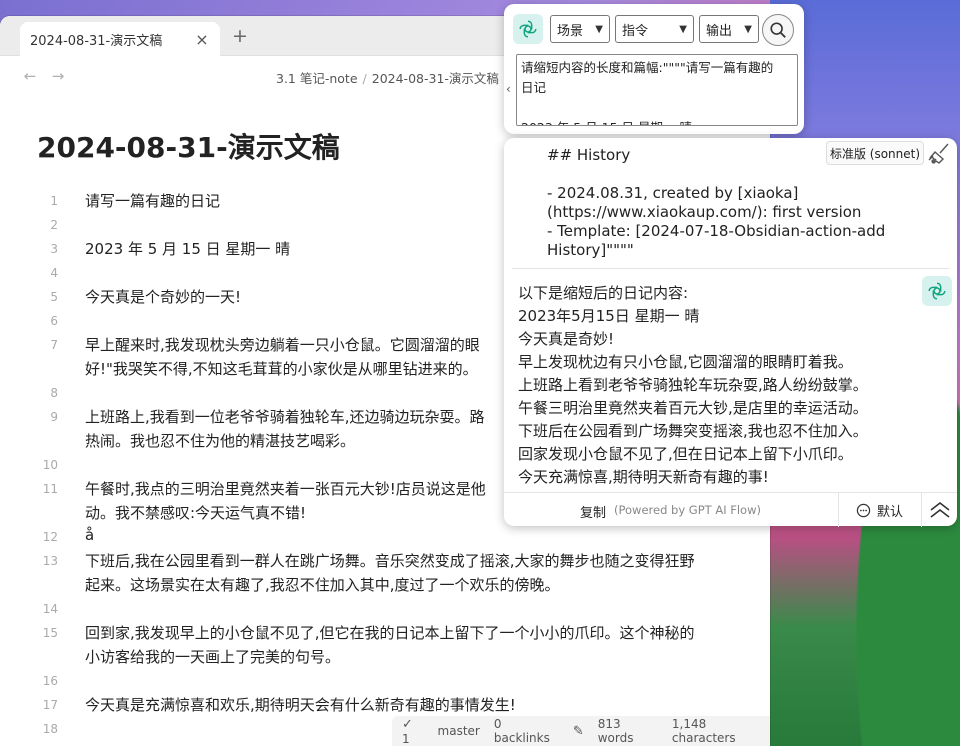  I want to click on status-branch: master, so click(459, 731).